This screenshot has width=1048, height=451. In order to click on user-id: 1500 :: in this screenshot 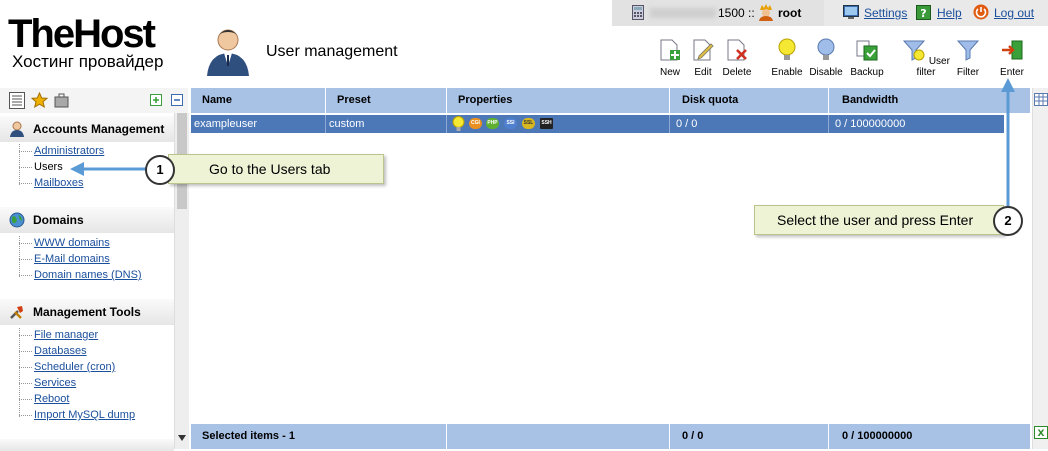, I will do `click(736, 13)`.